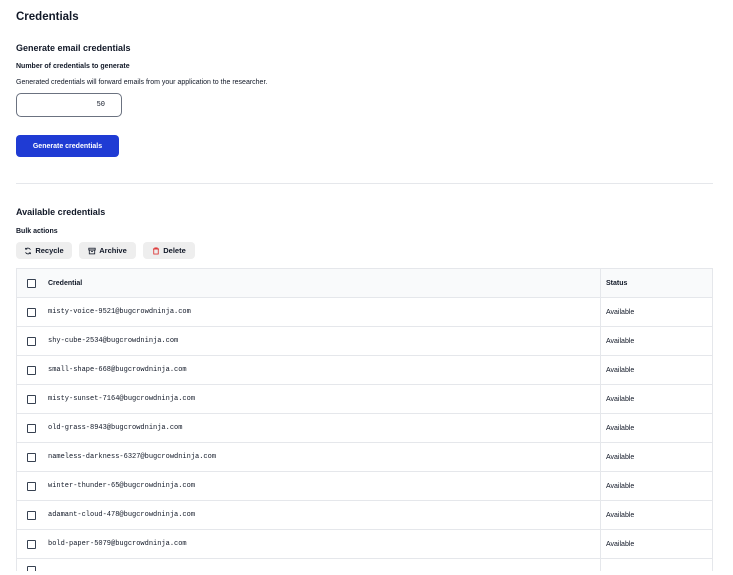 The width and height of the screenshot is (733, 575). I want to click on credential-cell: winter-thunder-65@bugcrowdninja.com, so click(122, 486).